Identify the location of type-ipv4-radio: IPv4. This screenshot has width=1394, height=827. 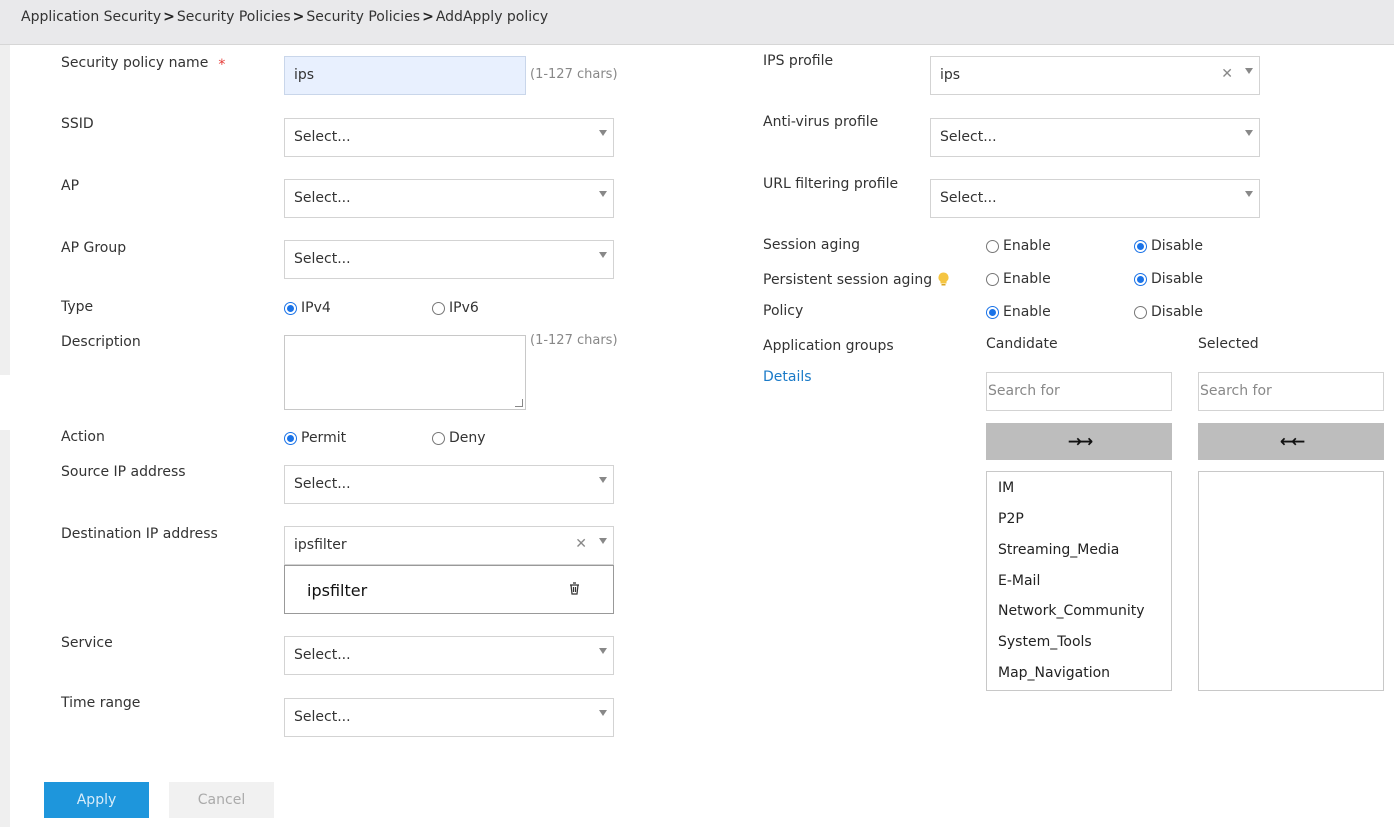
(307, 308).